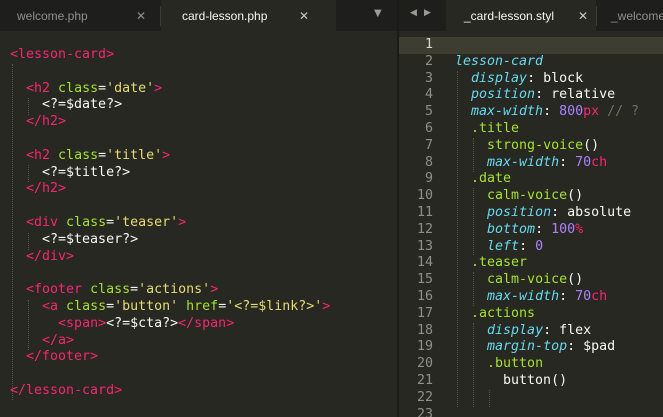  I want to click on code-token: left, so click(503, 246).